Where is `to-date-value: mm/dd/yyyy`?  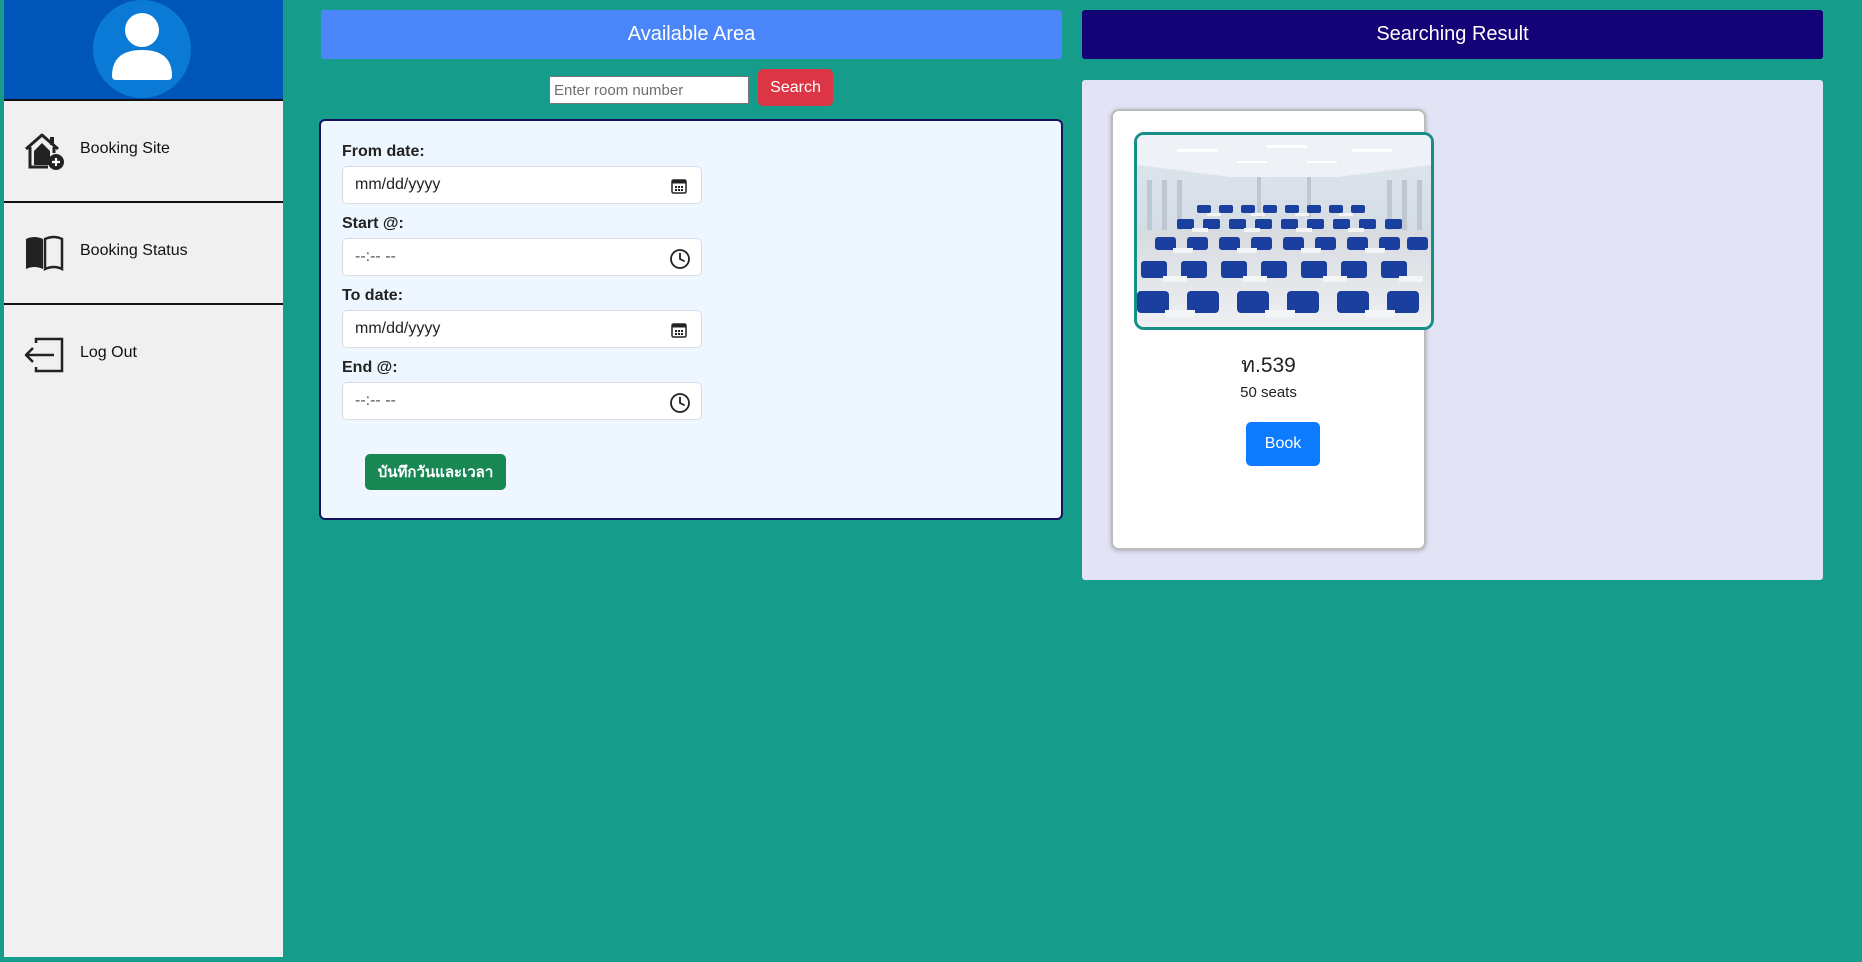 to-date-value: mm/dd/yyyy is located at coordinates (398, 328).